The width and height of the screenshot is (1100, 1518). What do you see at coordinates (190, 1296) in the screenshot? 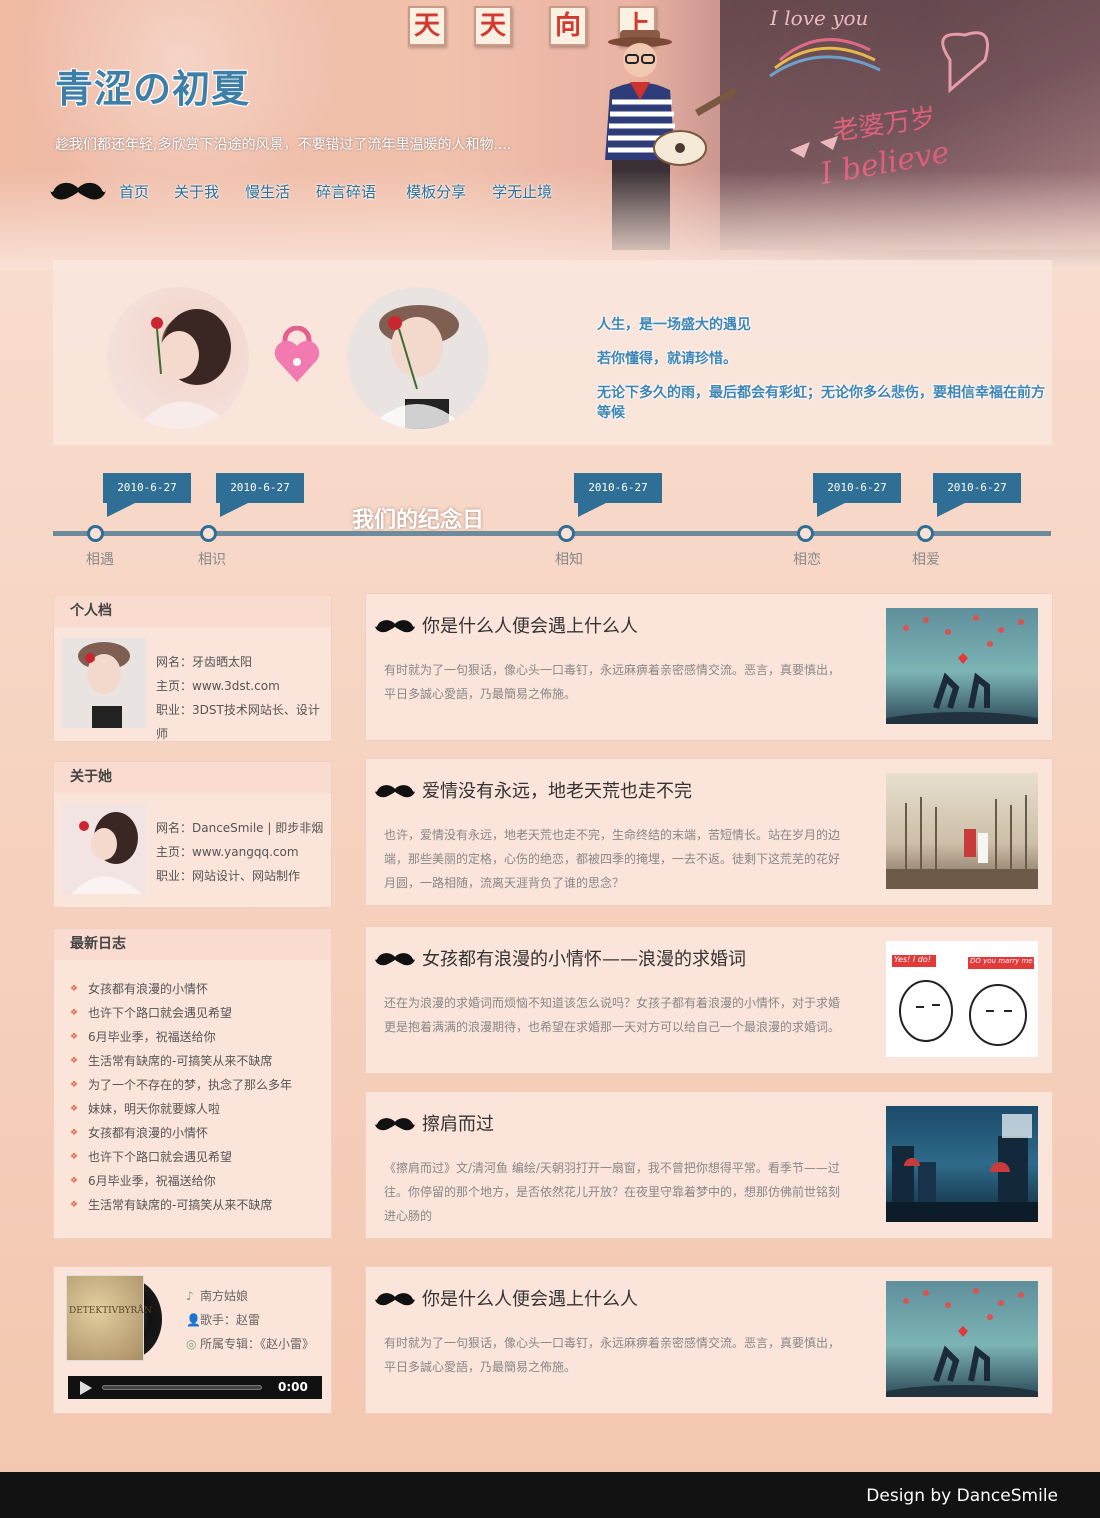
I see `music-note-icon: ♪` at bounding box center [190, 1296].